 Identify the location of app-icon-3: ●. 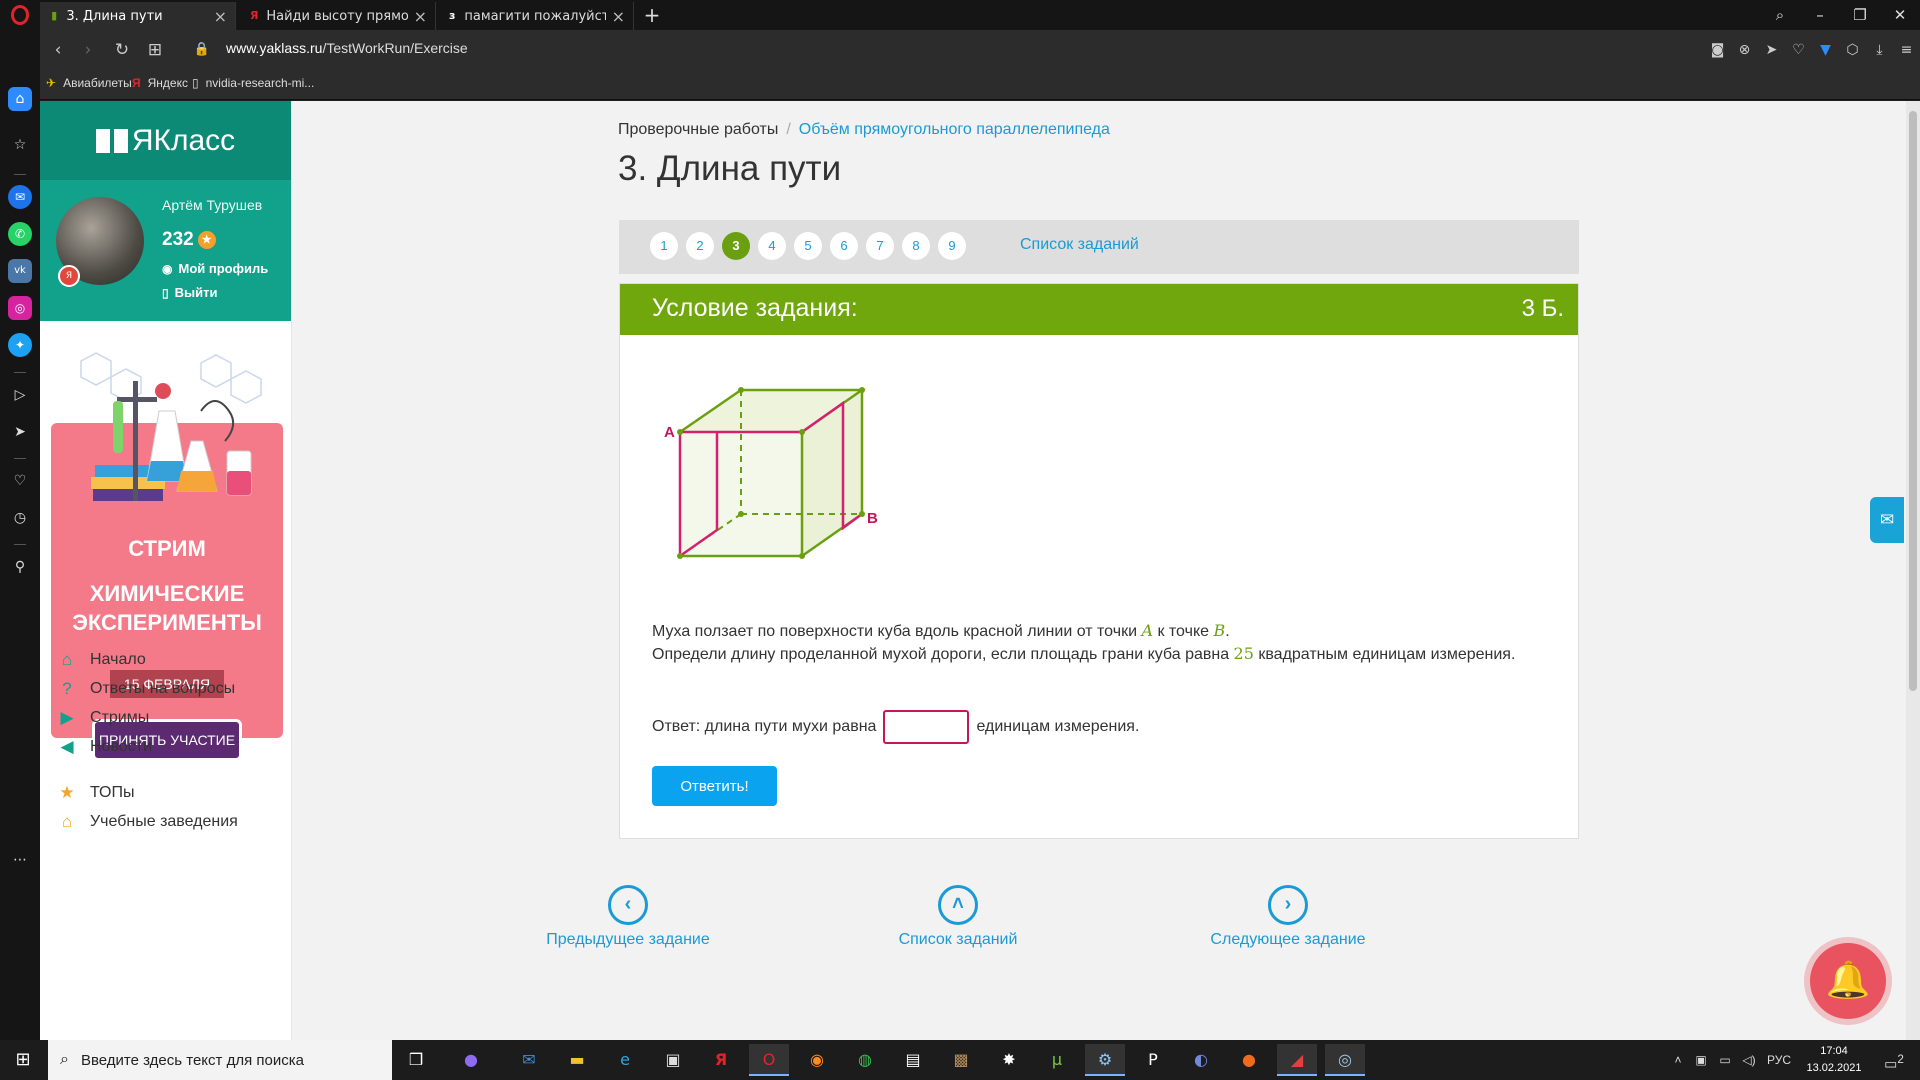
(1249, 1060).